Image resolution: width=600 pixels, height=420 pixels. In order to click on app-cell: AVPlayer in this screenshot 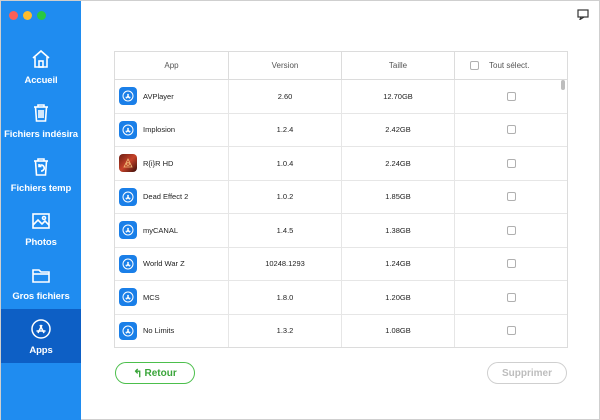, I will do `click(172, 96)`.